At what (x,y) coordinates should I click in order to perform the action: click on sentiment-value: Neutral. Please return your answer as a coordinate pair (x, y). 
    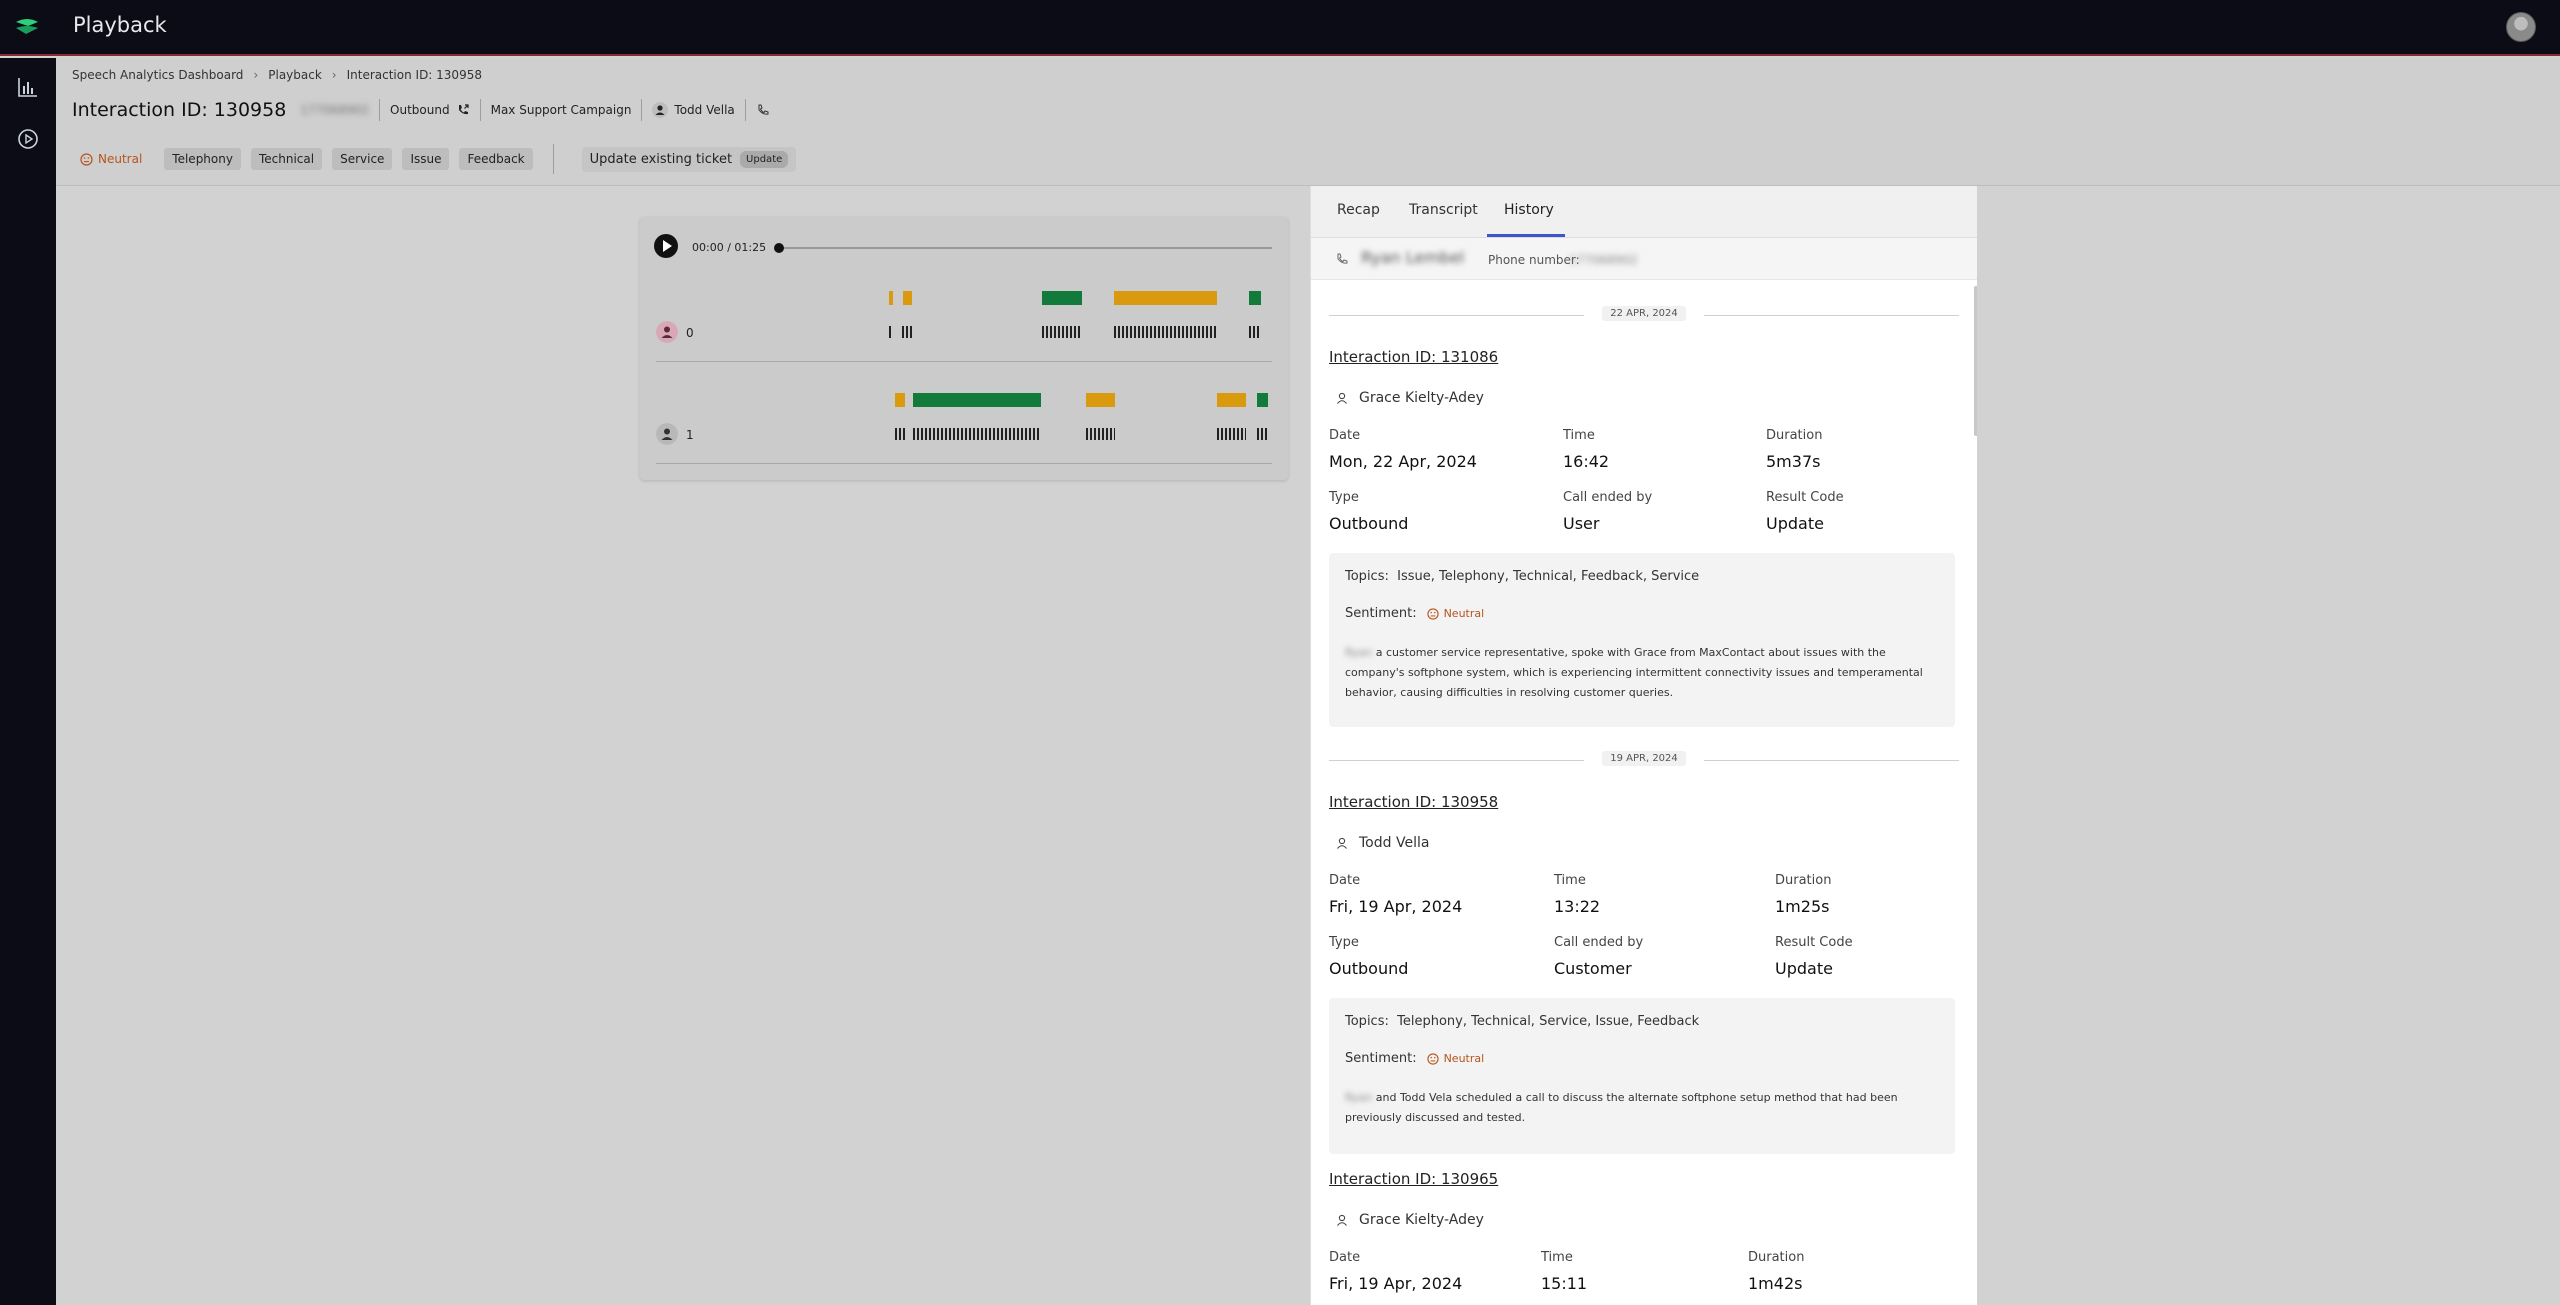
    Looking at the image, I should click on (1464, 1058).